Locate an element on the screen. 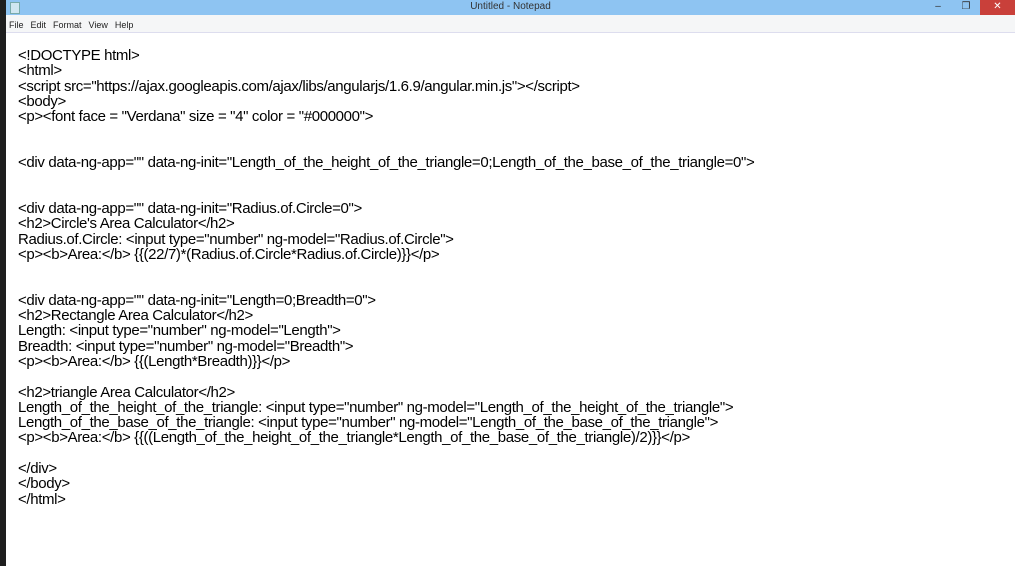 This screenshot has width=1015, height=566. menu-view: View is located at coordinates (99, 24).